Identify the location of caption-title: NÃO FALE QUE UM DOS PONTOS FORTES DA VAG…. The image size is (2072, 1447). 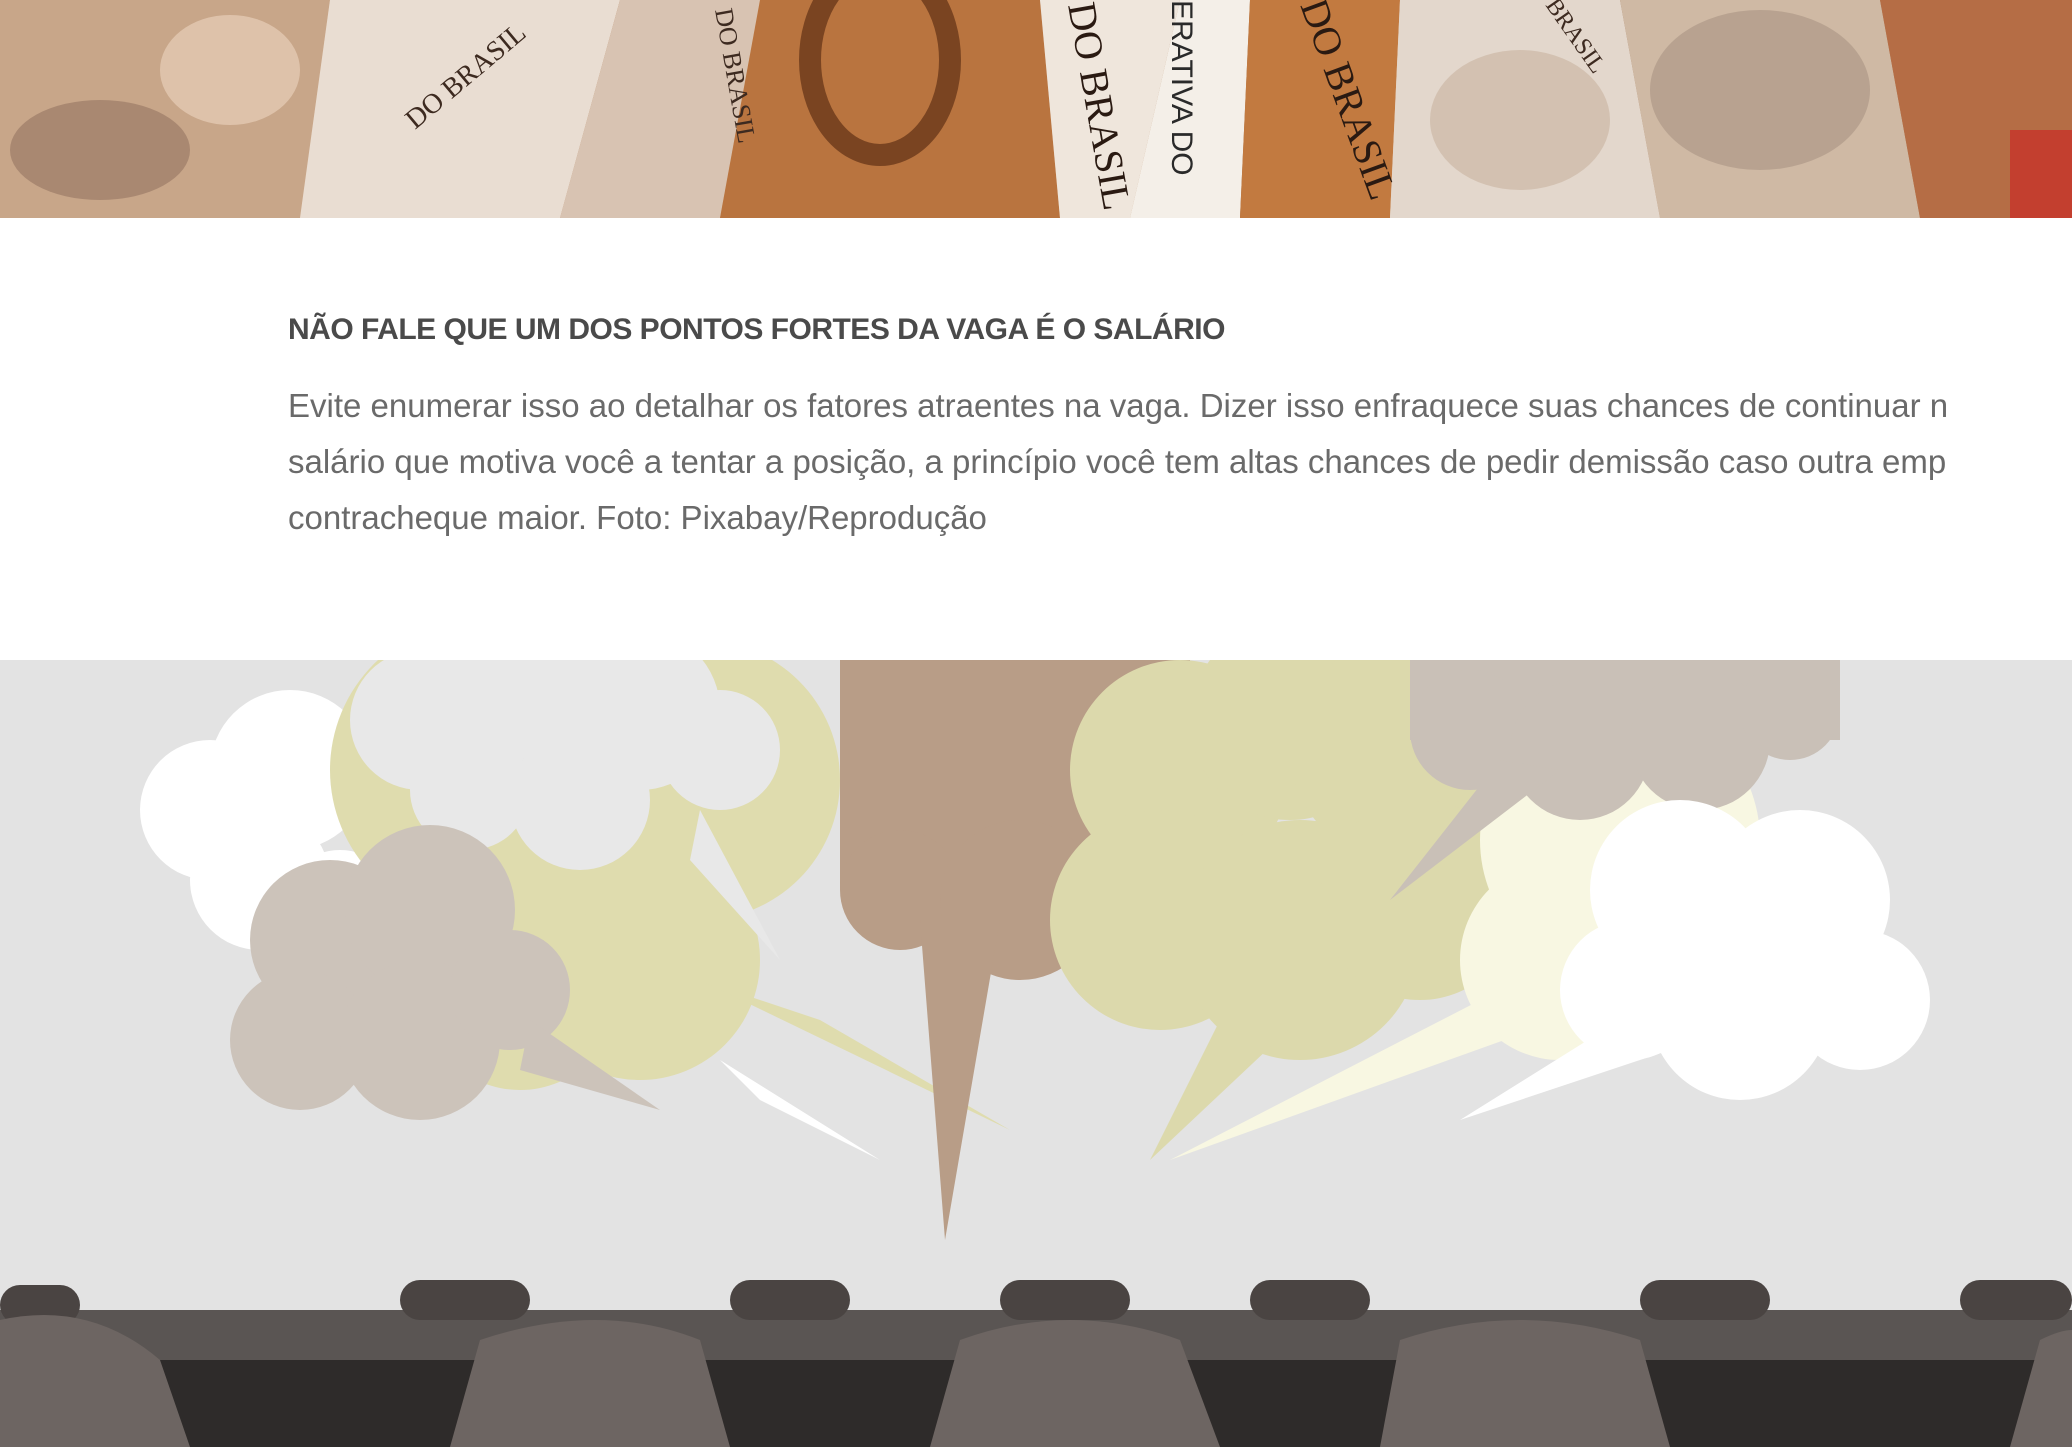
(756, 329).